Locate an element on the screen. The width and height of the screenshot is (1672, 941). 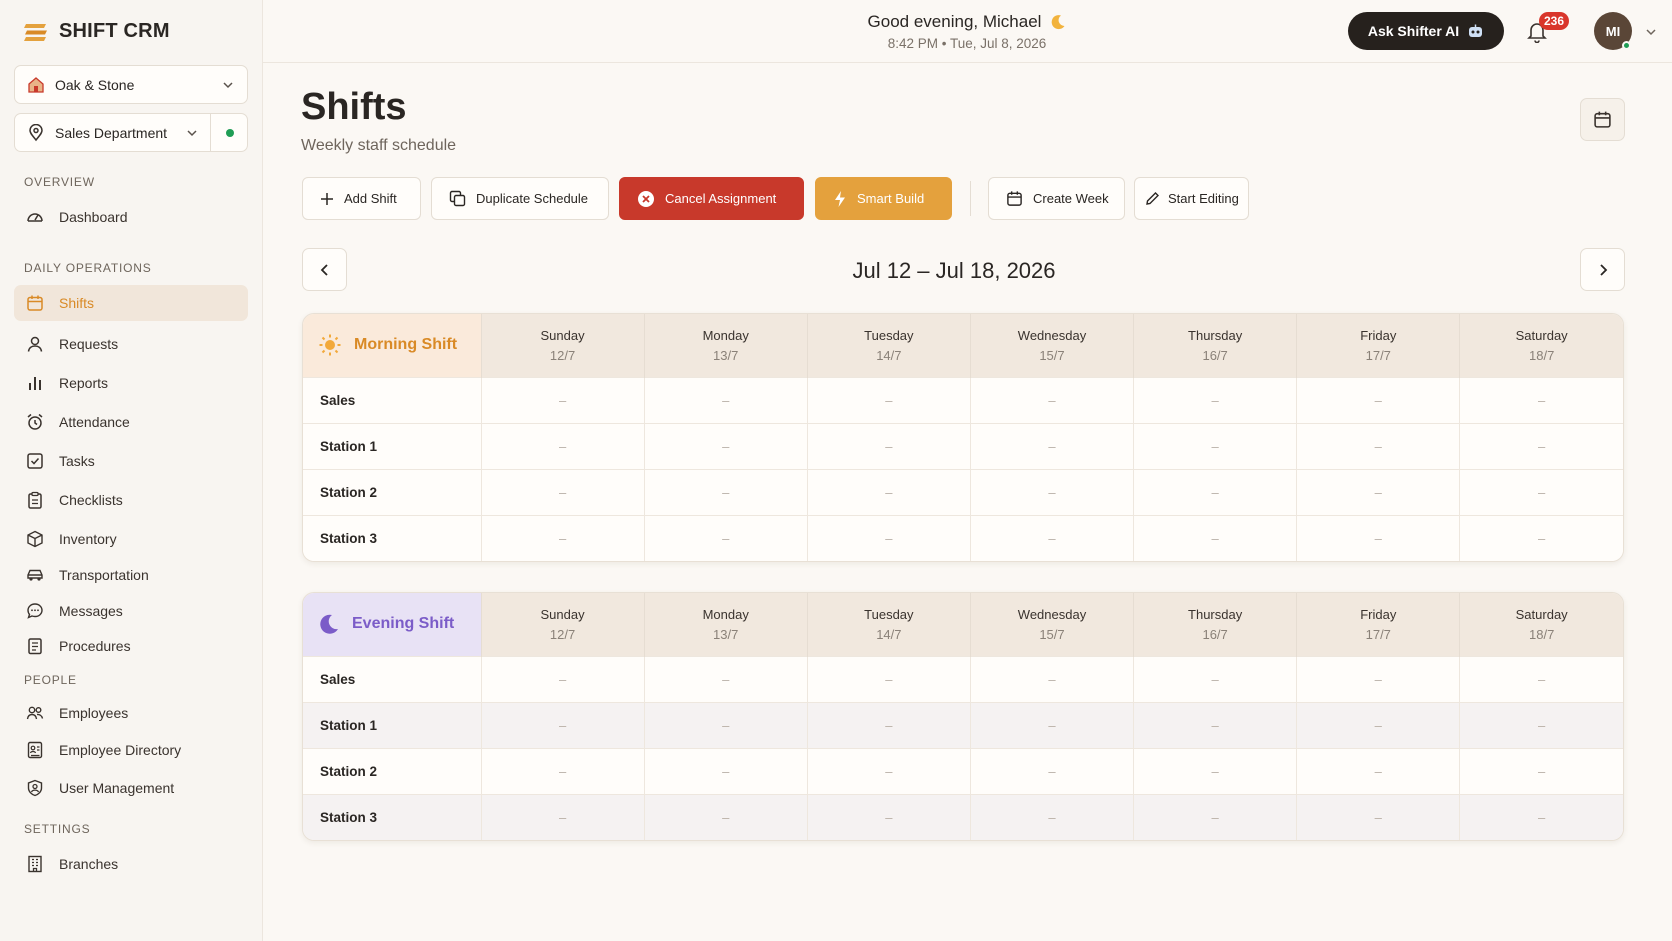
sidebar-item-attendance: Attendance is located at coordinates (131, 422).